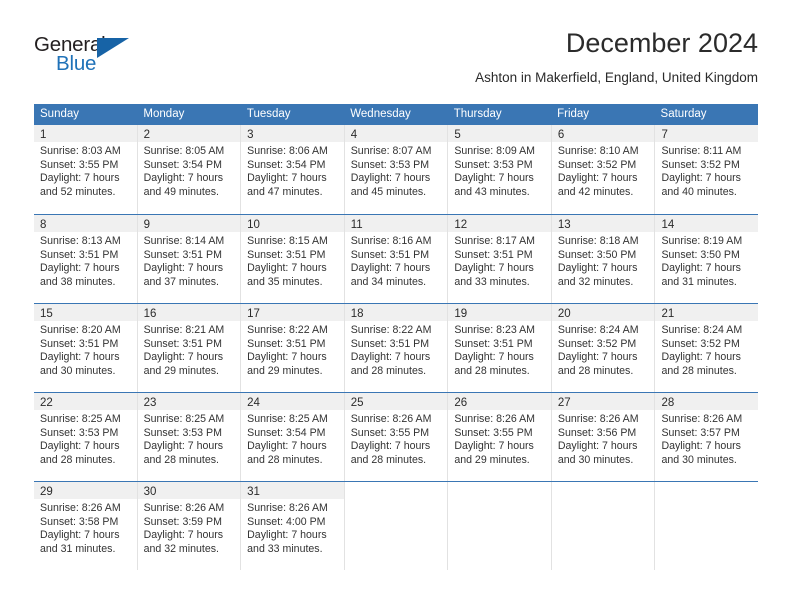 Image resolution: width=792 pixels, height=612 pixels. What do you see at coordinates (79, 164) in the screenshot?
I see `sunset-text: Sunset: 3:55 PM` at bounding box center [79, 164].